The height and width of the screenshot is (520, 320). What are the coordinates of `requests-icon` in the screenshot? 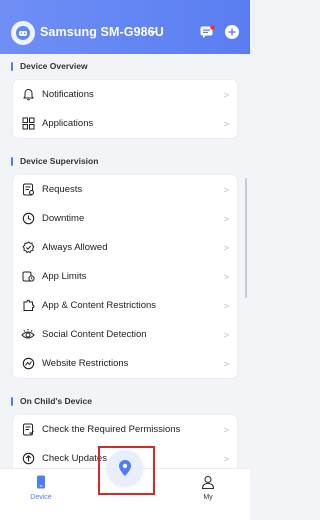 It's located at (28, 190).